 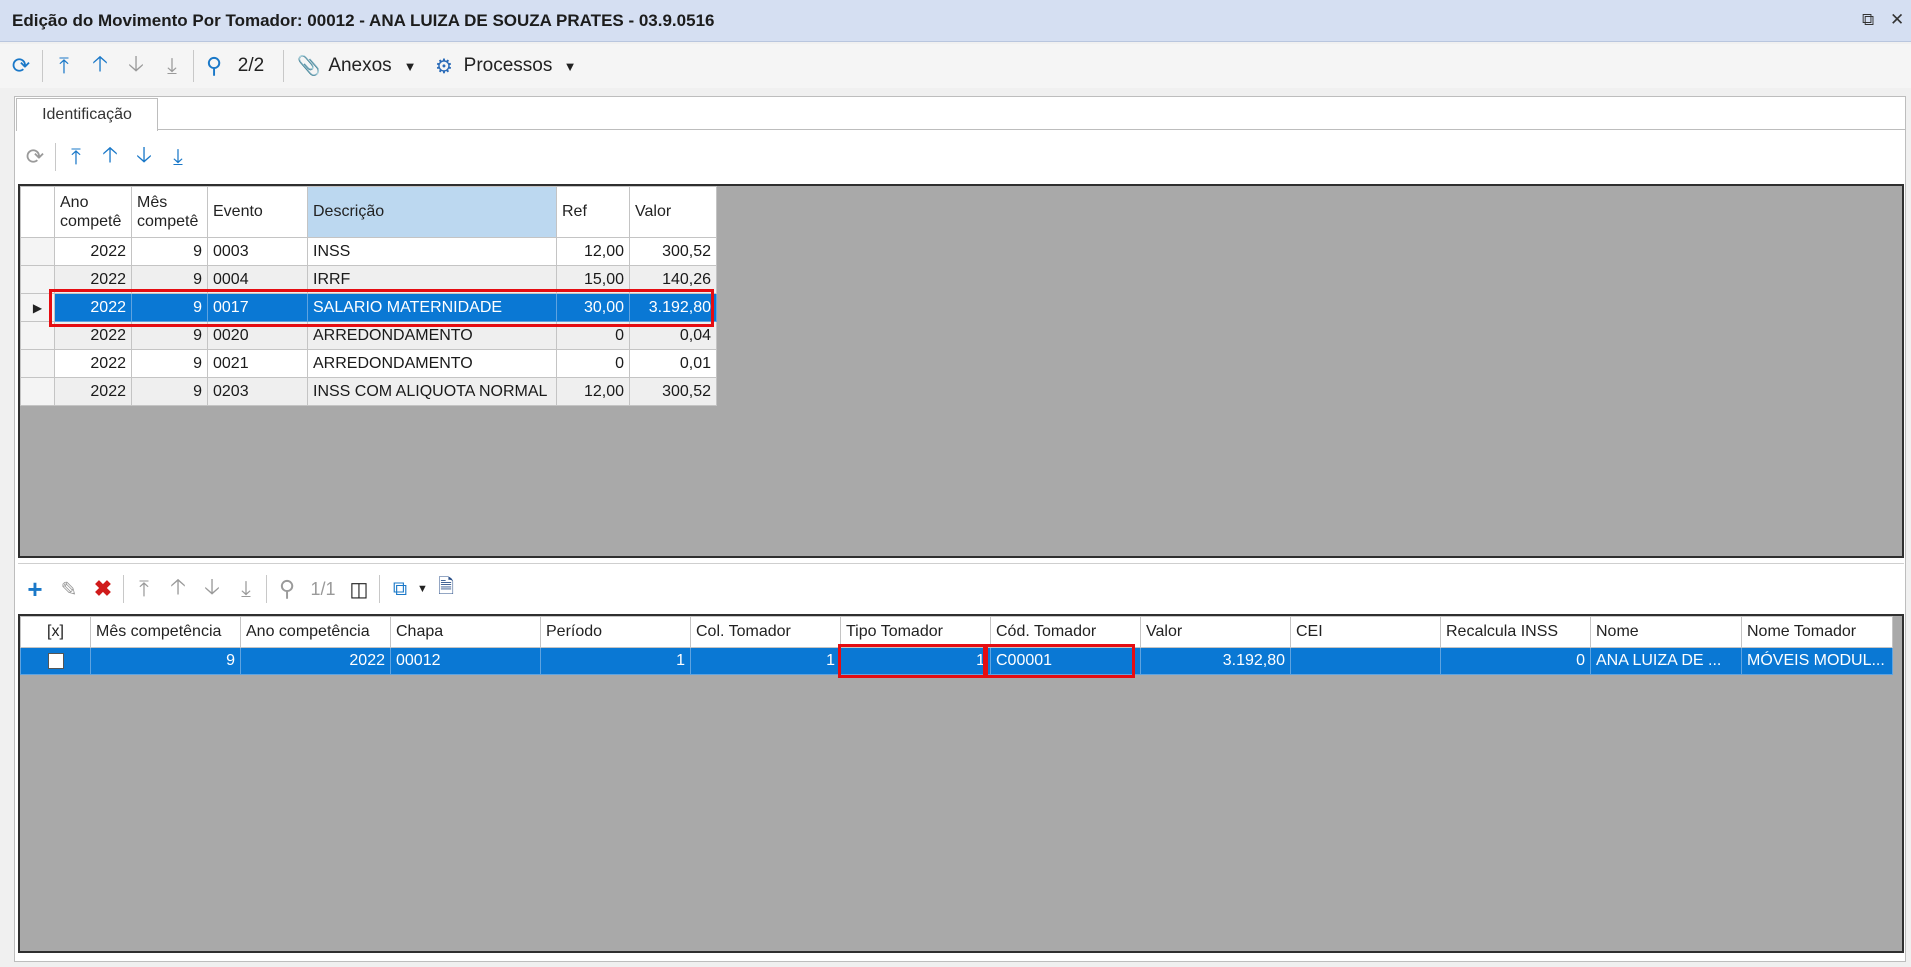 I want to click on table-row: 2022 9 0020 ARREDONDAMENTO 0 0,04, so click(x=368, y=335).